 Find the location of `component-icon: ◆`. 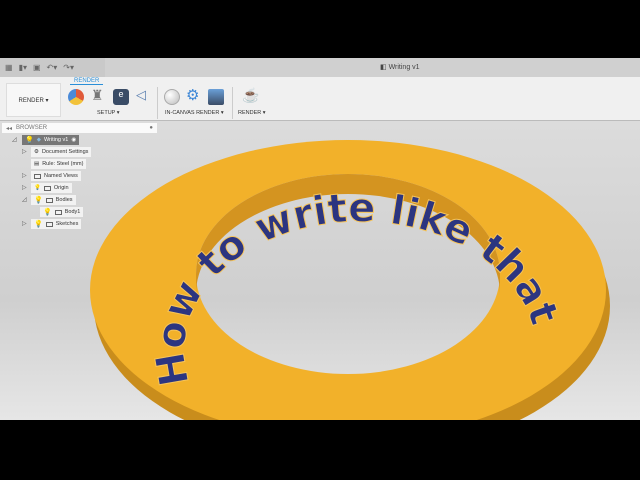

component-icon: ◆ is located at coordinates (38, 140).